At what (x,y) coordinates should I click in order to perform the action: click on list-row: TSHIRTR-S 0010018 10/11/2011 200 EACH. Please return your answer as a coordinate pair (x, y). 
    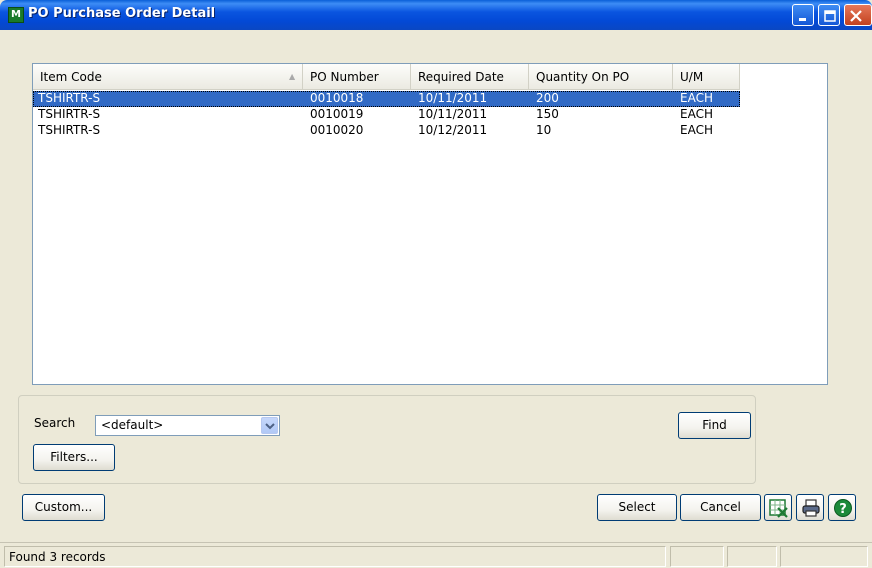
    Looking at the image, I should click on (430, 99).